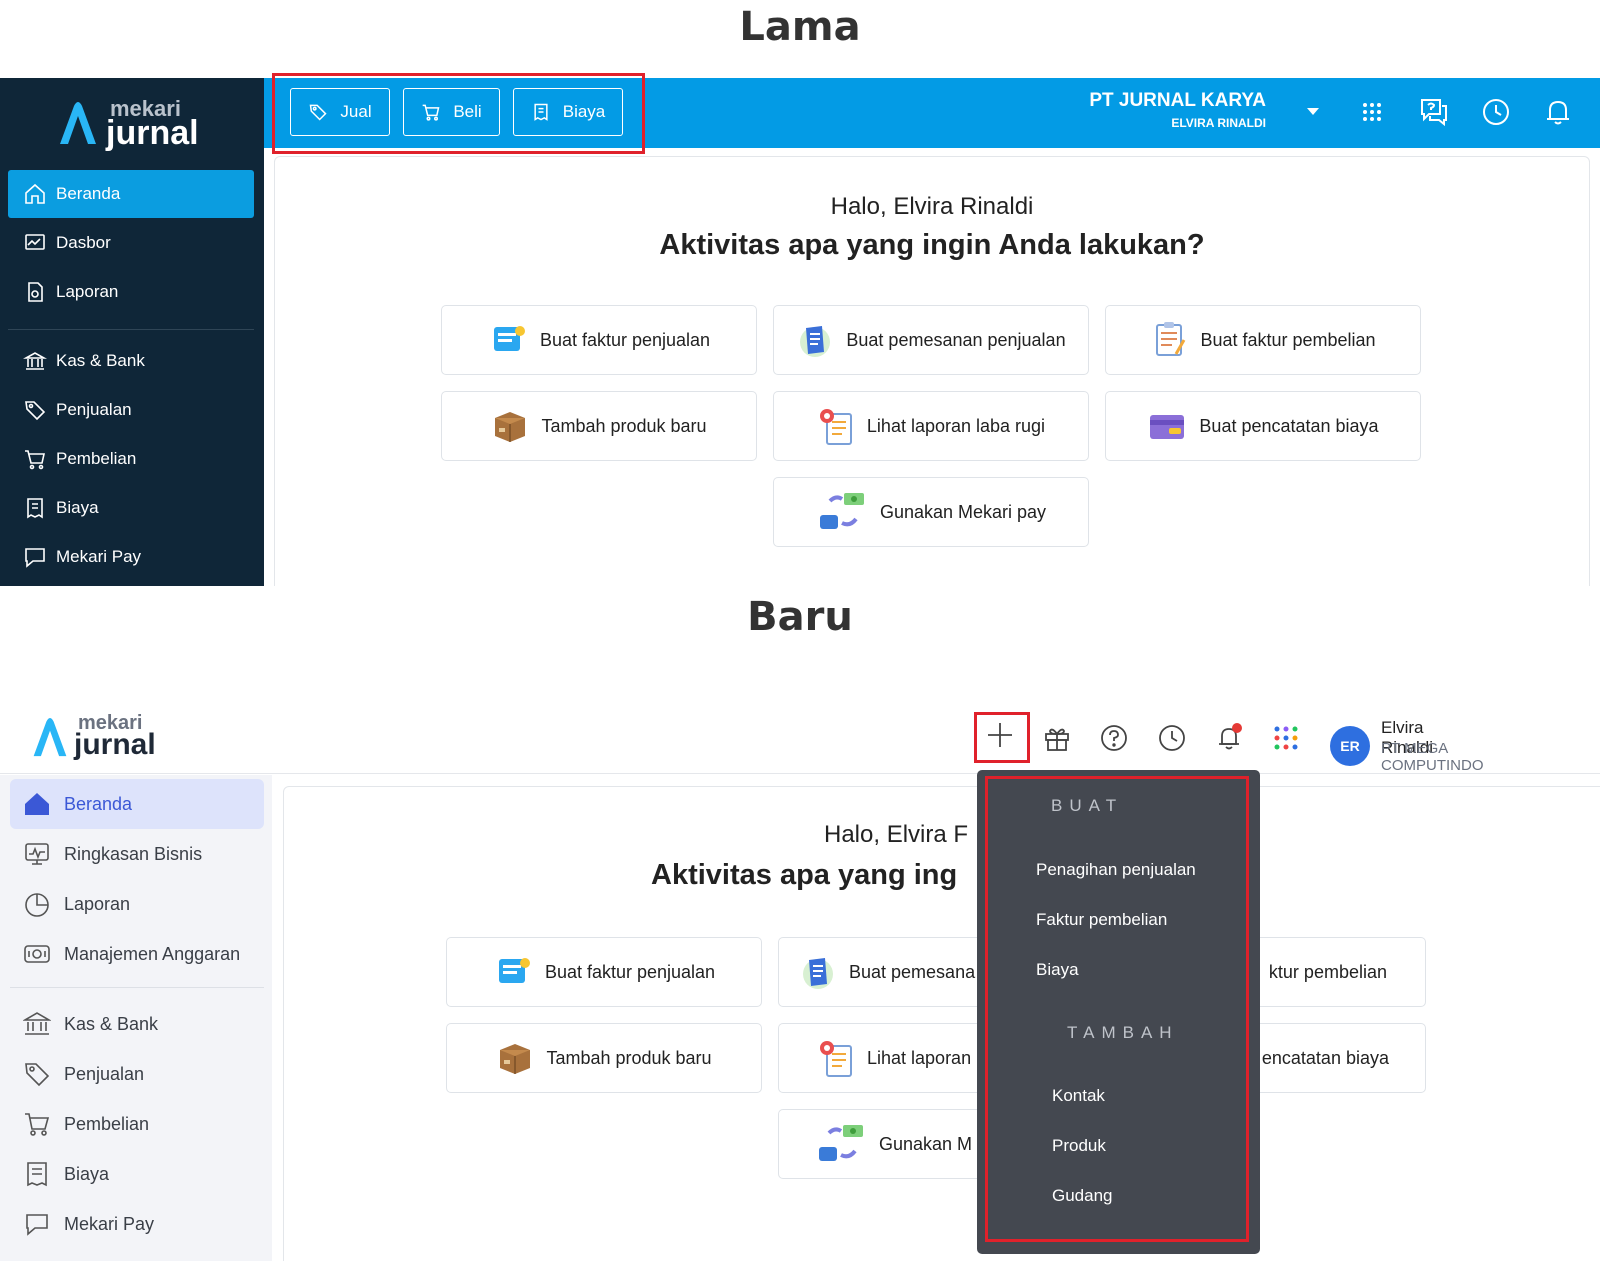 The image size is (1600, 1261). I want to click on card-label: Gunakan M, so click(926, 1143).